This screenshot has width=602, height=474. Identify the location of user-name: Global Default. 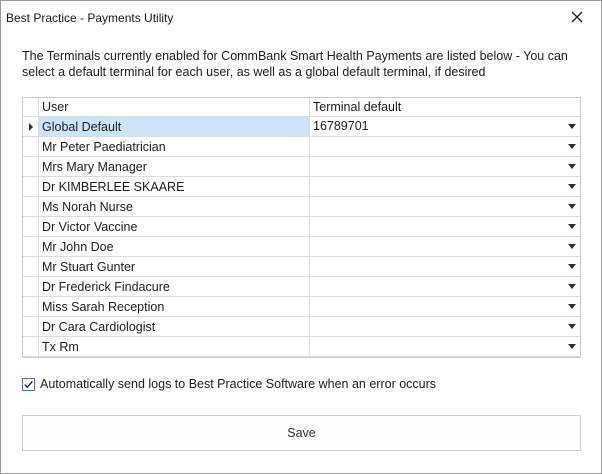
(82, 126).